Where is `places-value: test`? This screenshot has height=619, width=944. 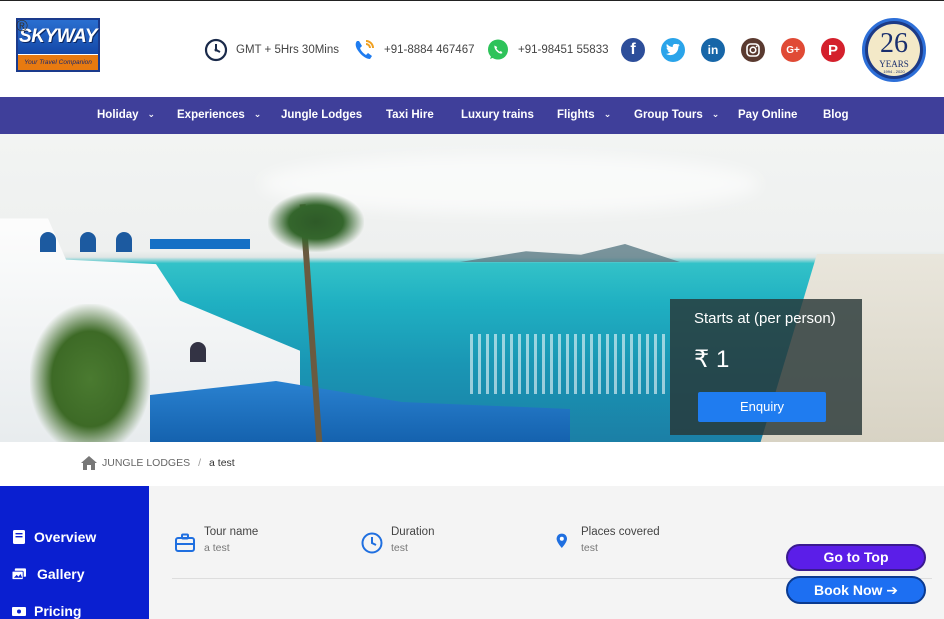 places-value: test is located at coordinates (589, 548).